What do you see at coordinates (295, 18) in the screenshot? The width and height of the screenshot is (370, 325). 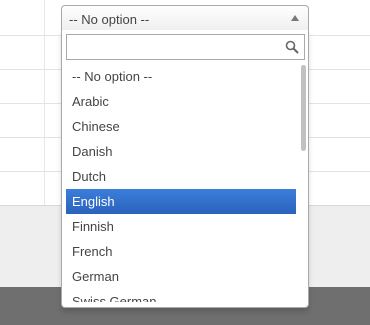 I see `caret-up-icon` at bounding box center [295, 18].